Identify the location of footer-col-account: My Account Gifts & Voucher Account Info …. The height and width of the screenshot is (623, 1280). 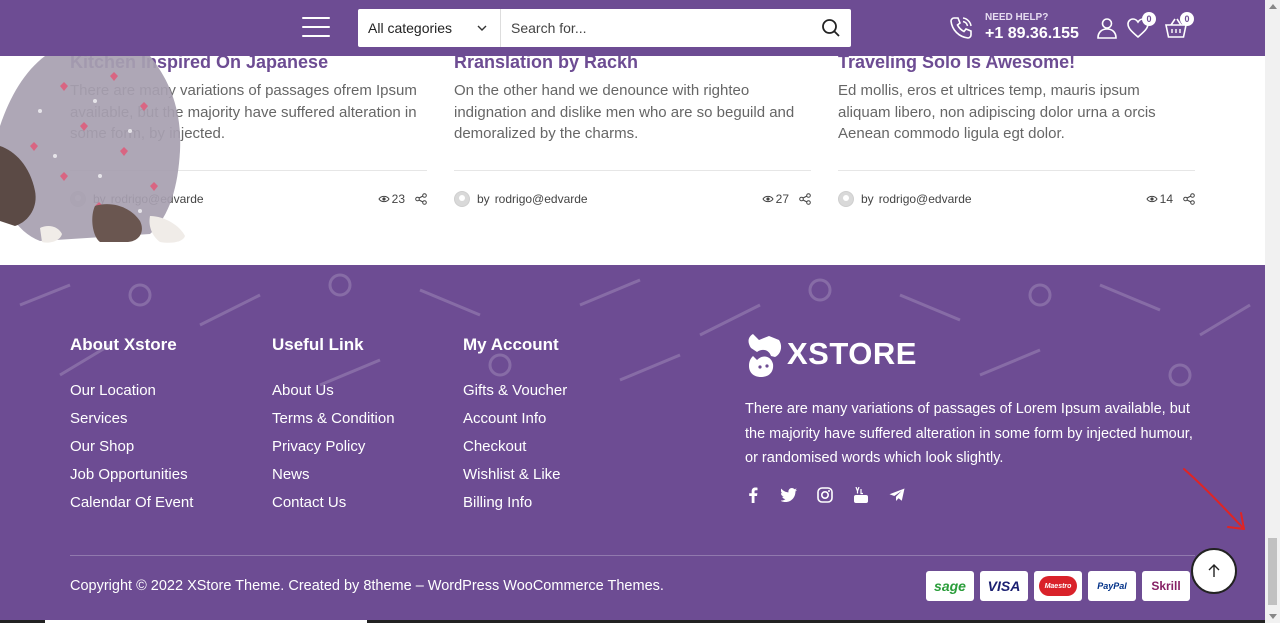
(515, 426).